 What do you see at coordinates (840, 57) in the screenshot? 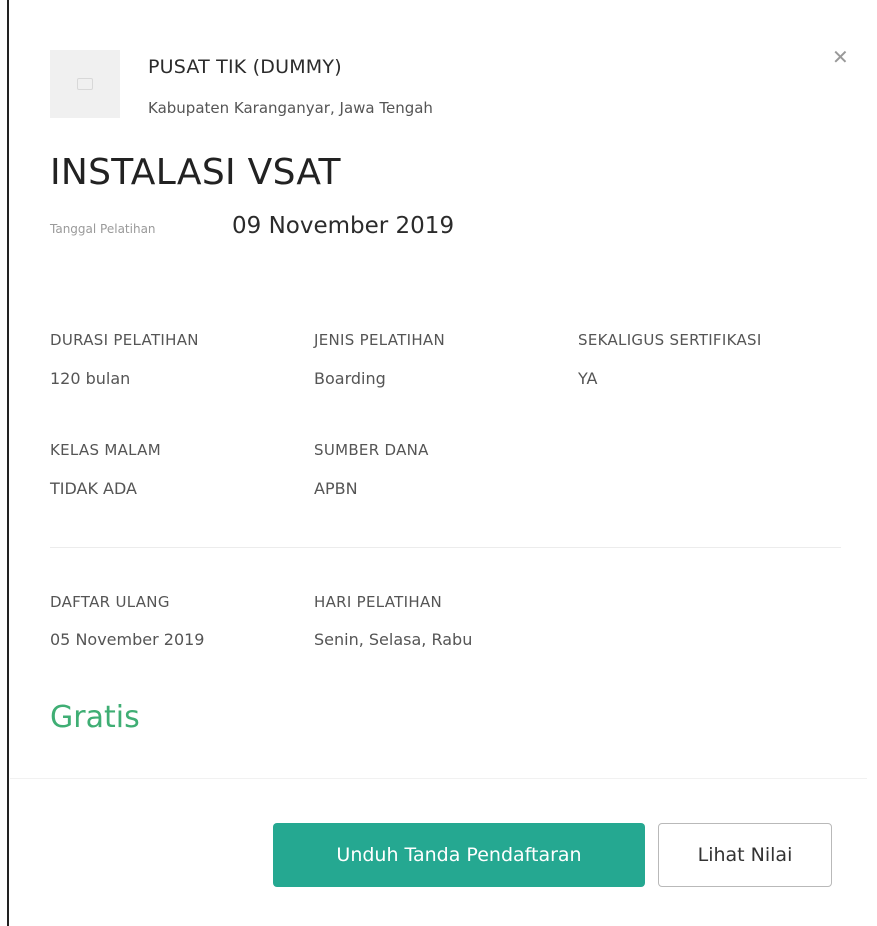
I see `close-icon: ✕` at bounding box center [840, 57].